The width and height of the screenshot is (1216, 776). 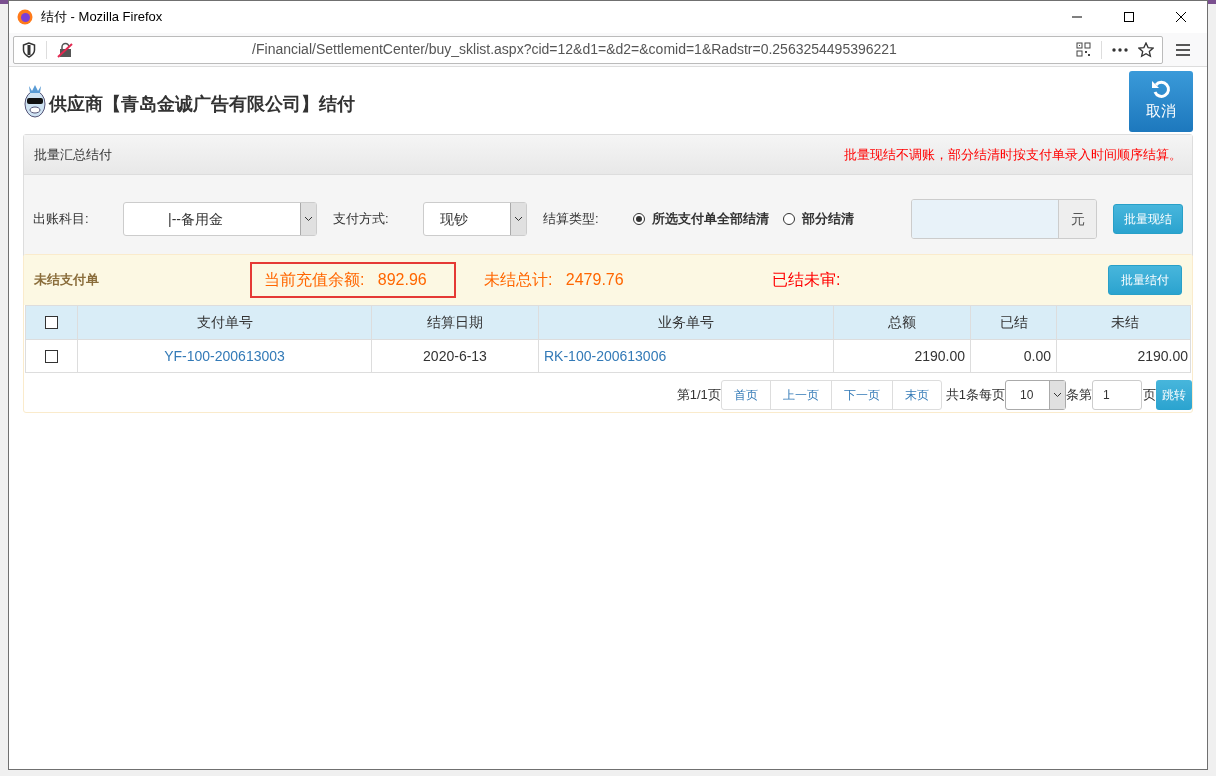 I want to click on close-icon, so click(x=1181, y=17).